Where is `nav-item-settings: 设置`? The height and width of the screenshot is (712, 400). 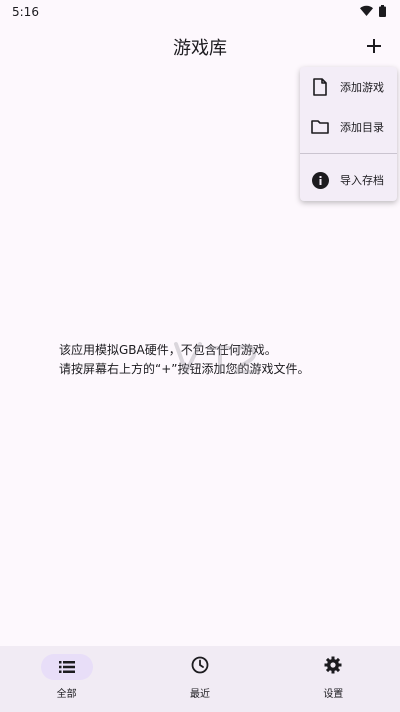
nav-item-settings: 设置 is located at coordinates (333, 679).